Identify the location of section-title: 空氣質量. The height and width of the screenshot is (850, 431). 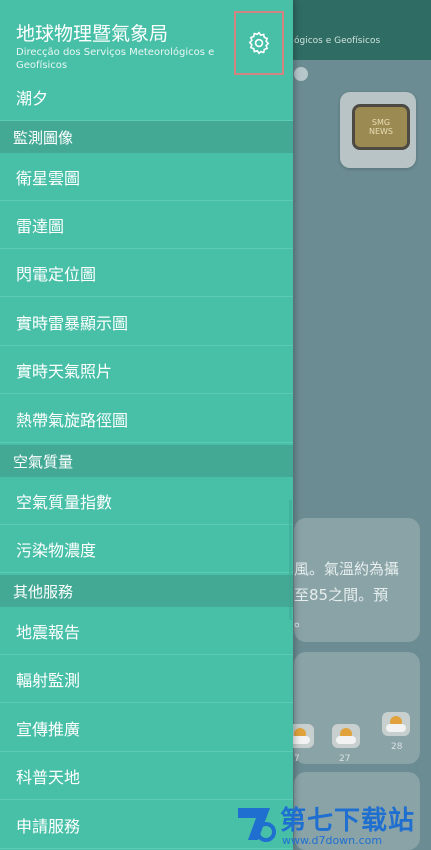
(43, 461).